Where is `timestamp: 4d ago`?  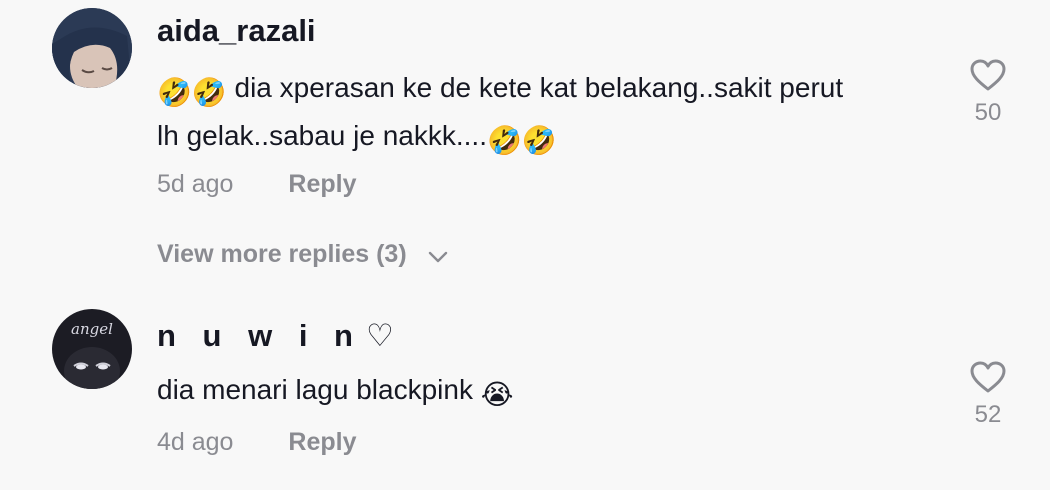 timestamp: 4d ago is located at coordinates (195, 442).